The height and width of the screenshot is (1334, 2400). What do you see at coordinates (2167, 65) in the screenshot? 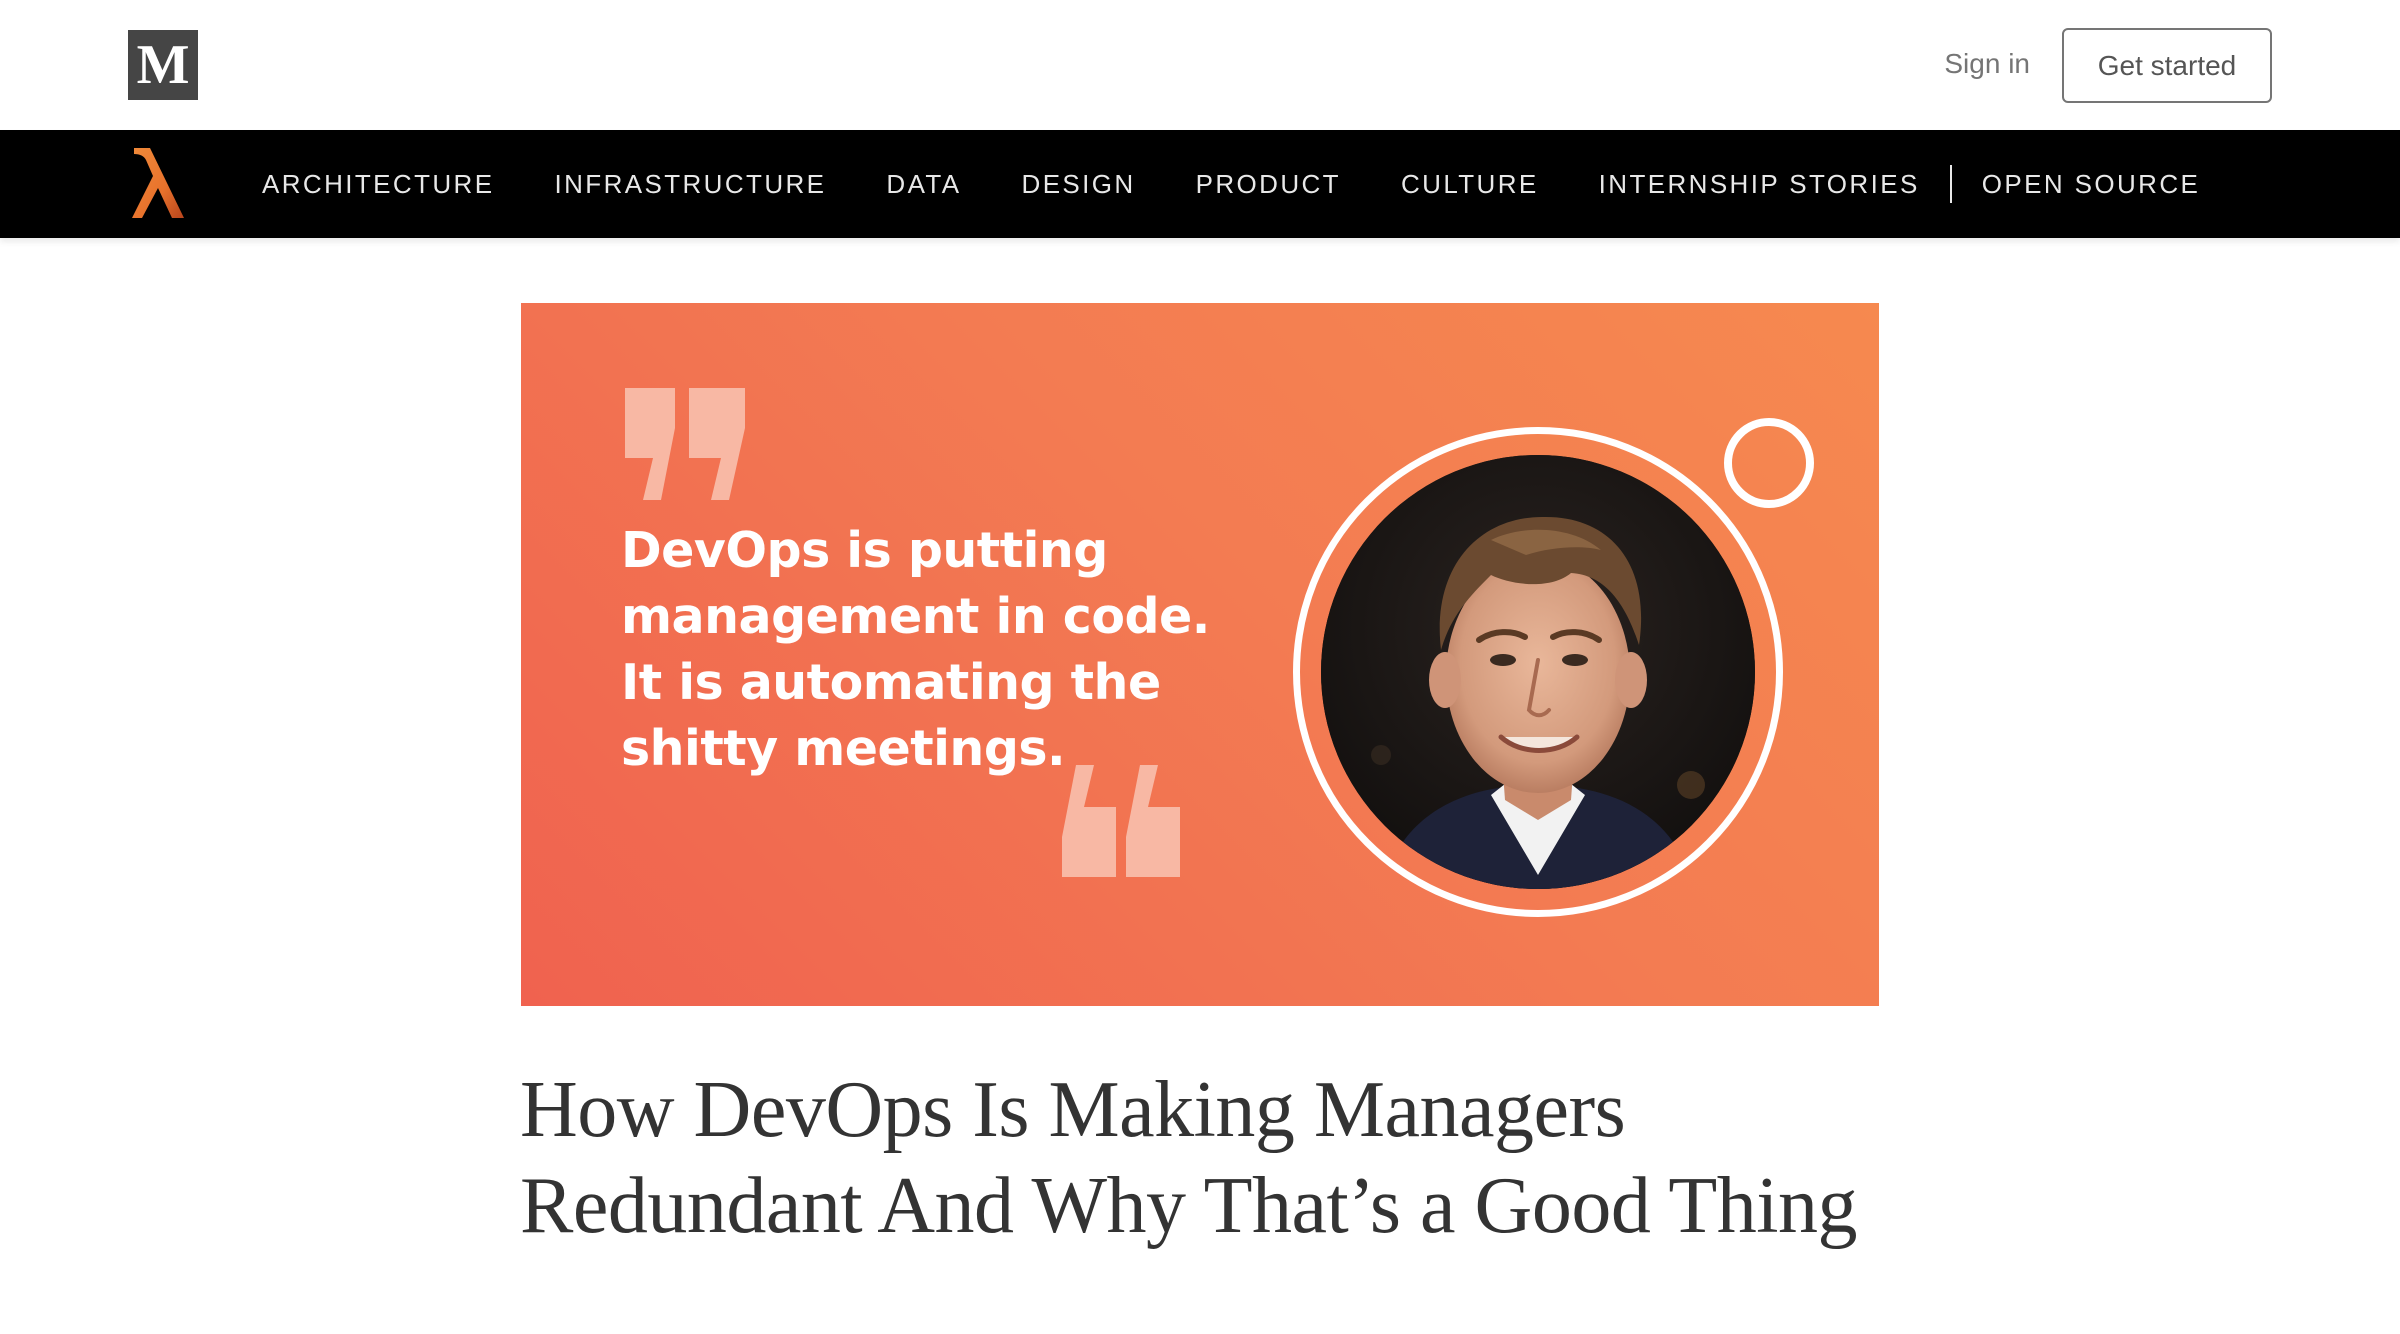
I see `get-started-button: Get started` at bounding box center [2167, 65].